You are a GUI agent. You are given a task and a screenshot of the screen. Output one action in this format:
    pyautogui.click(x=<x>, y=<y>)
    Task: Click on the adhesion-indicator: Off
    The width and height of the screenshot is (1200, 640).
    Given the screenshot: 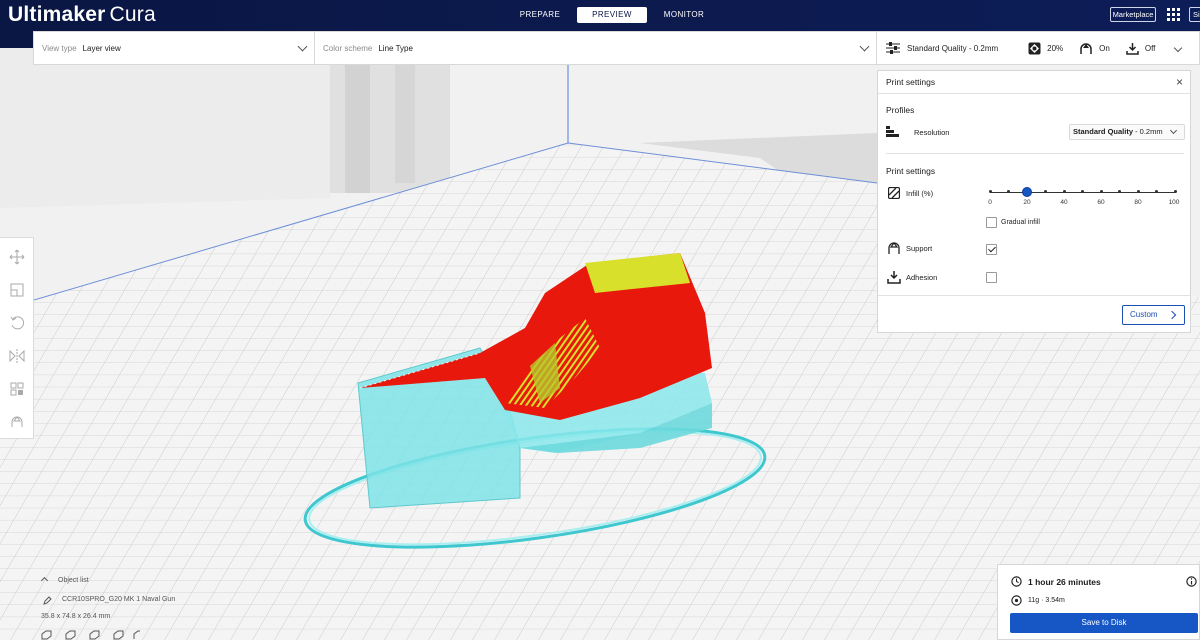 What is the action you would take?
    pyautogui.click(x=1141, y=48)
    